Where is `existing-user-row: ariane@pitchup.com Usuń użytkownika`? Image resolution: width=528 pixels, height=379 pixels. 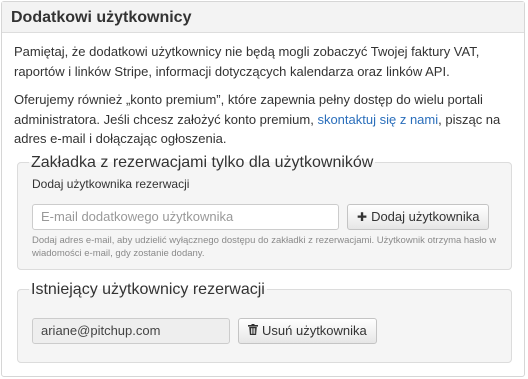
existing-user-row: ariane@pitchup.com Usuń użytkownika is located at coordinates (264, 330).